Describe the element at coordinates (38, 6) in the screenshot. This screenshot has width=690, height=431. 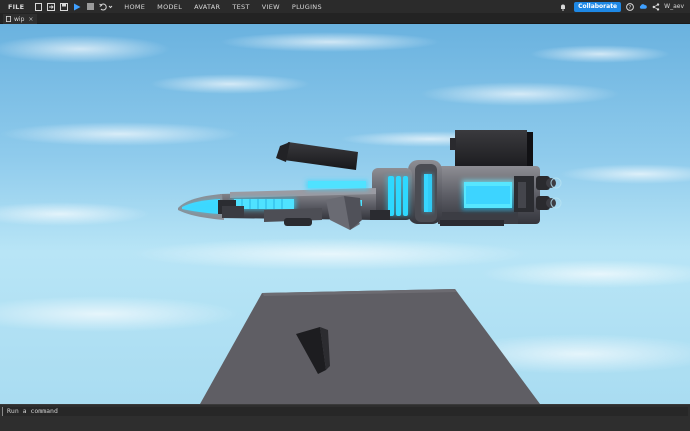
I see `new-file-icon` at that location.